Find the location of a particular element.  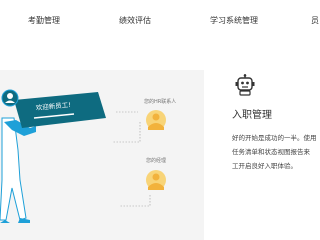

description-line: 好的开始是成功的一半。使用 is located at coordinates (274, 138).